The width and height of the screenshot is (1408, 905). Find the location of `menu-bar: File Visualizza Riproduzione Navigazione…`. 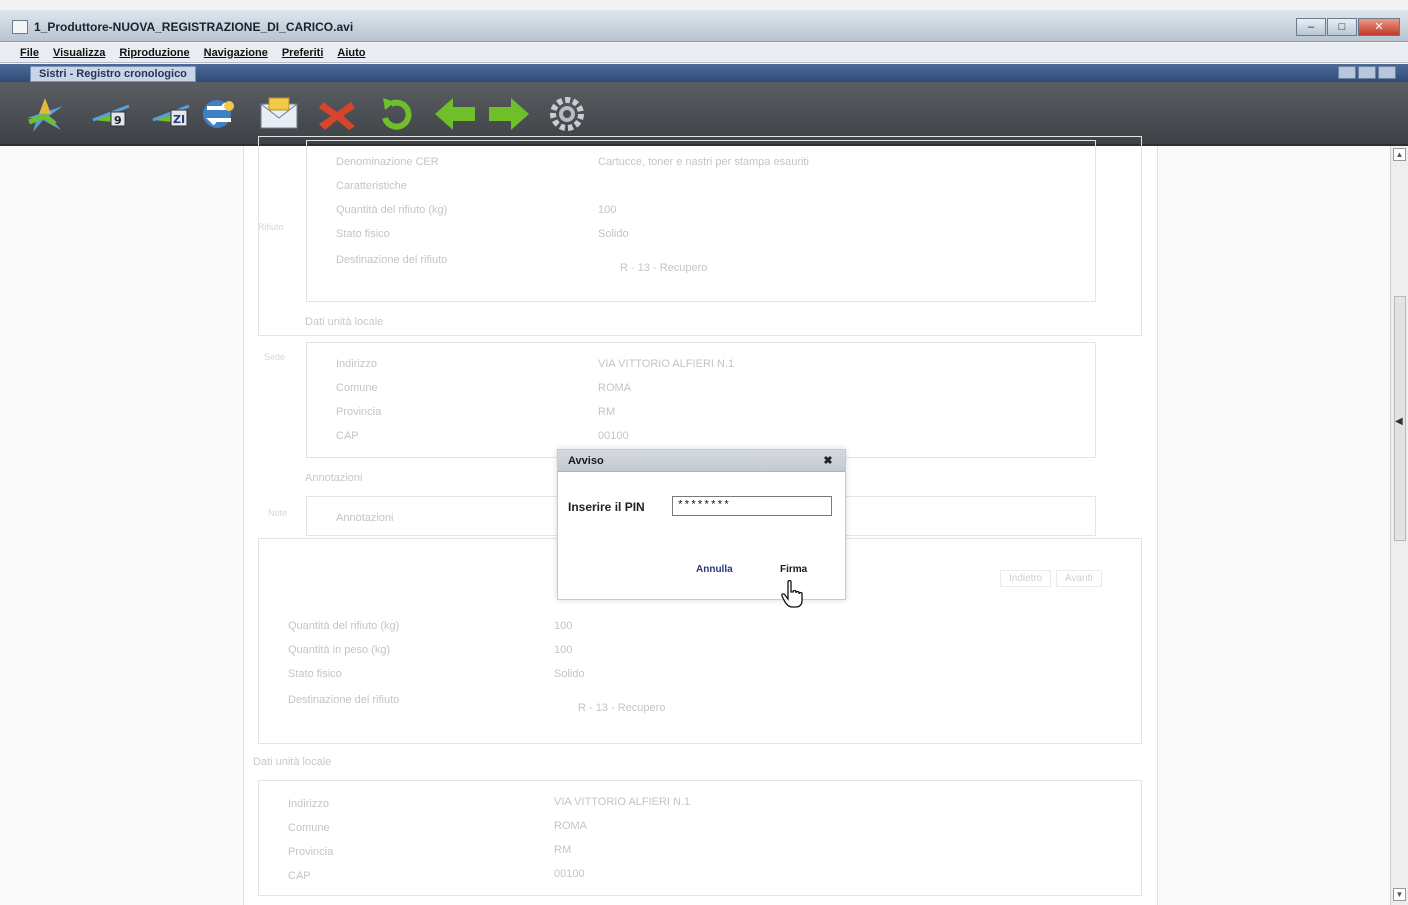

menu-bar: File Visualizza Riproduzione Navigazione… is located at coordinates (704, 53).